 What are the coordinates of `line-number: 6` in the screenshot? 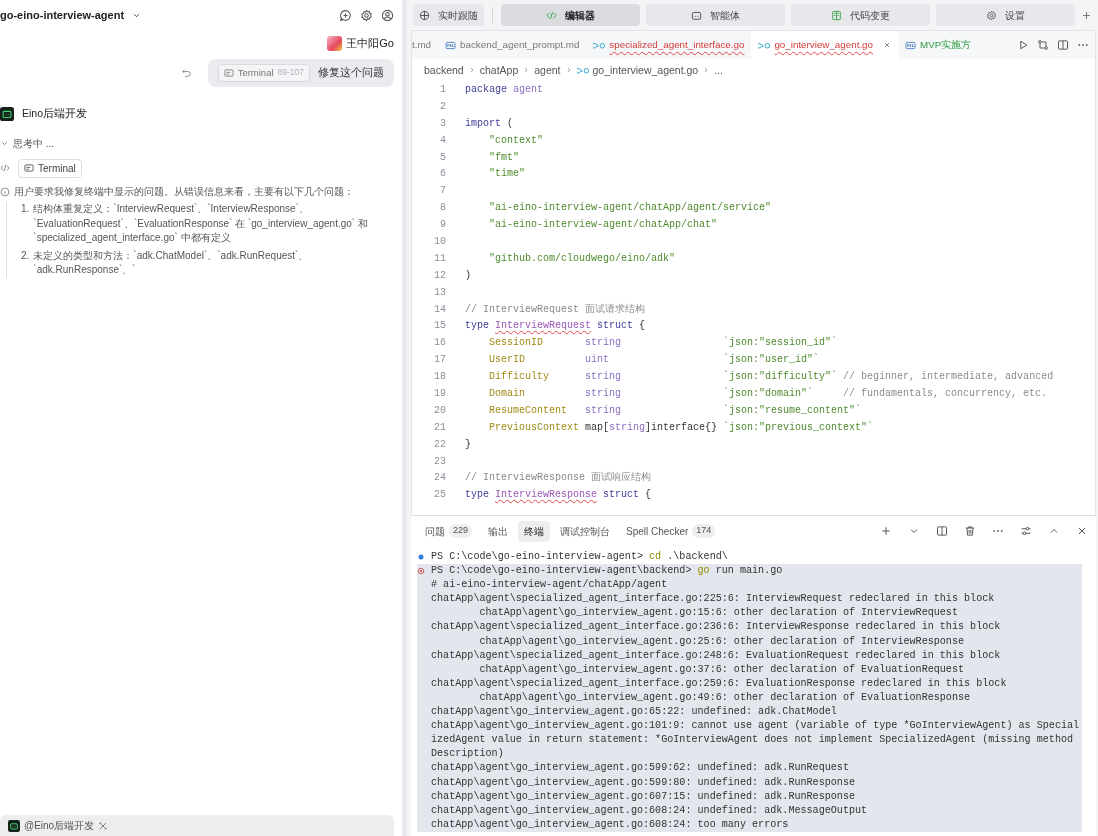 It's located at (442, 174).